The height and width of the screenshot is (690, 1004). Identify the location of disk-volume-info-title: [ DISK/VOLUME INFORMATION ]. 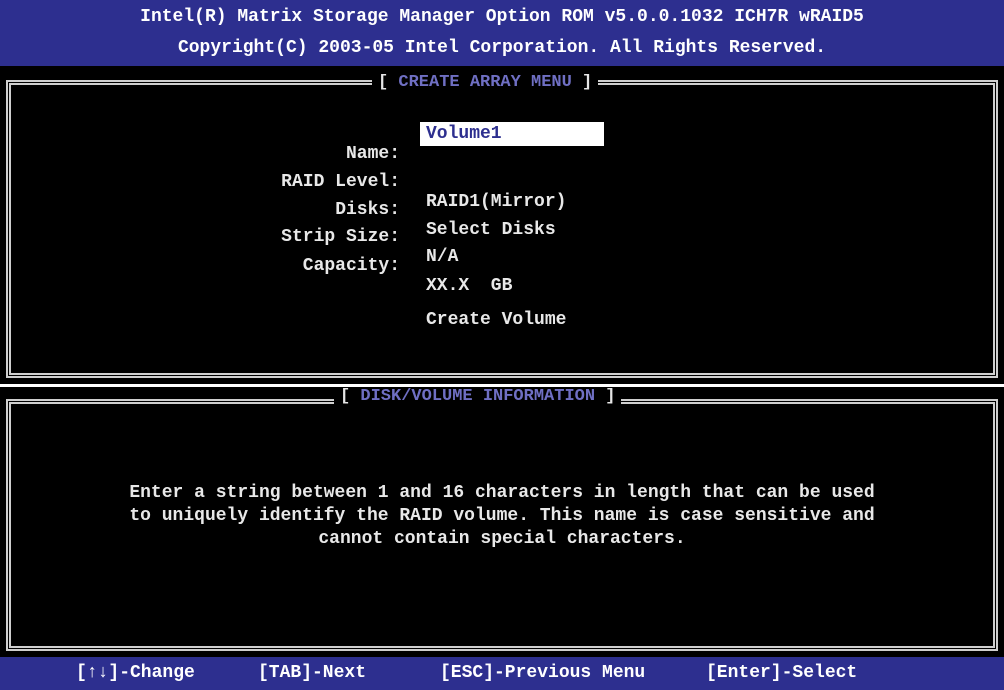
(478, 396).